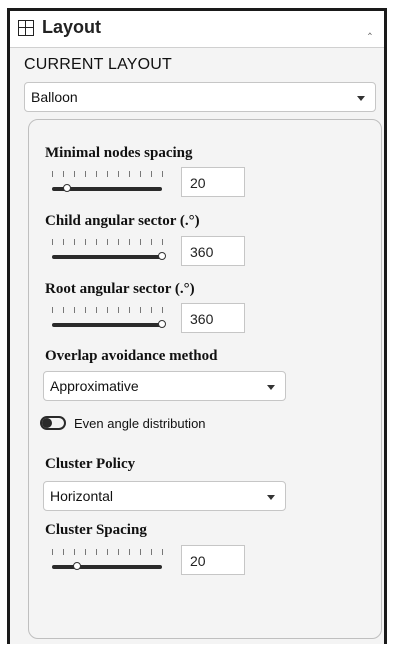 The height and width of the screenshot is (651, 394). I want to click on min-nodes-spacing-slider, so click(107, 185).